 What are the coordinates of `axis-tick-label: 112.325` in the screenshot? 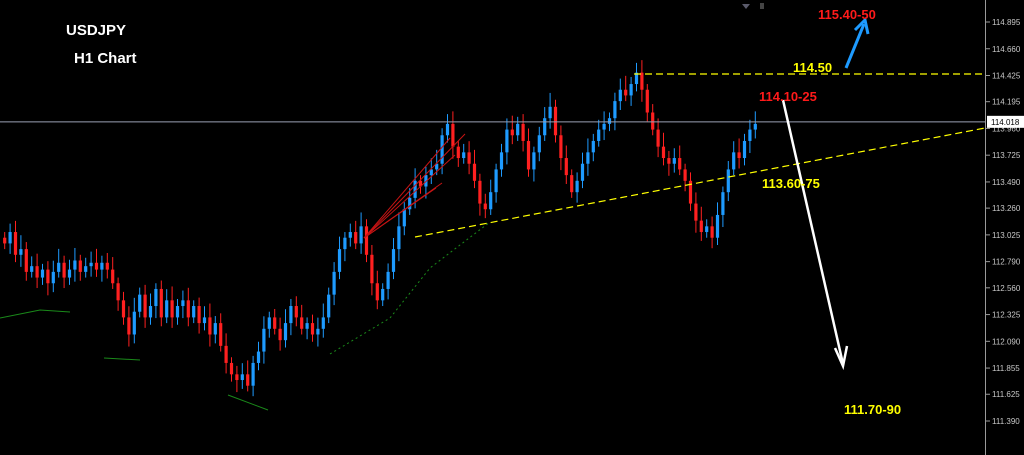 It's located at (1006, 315).